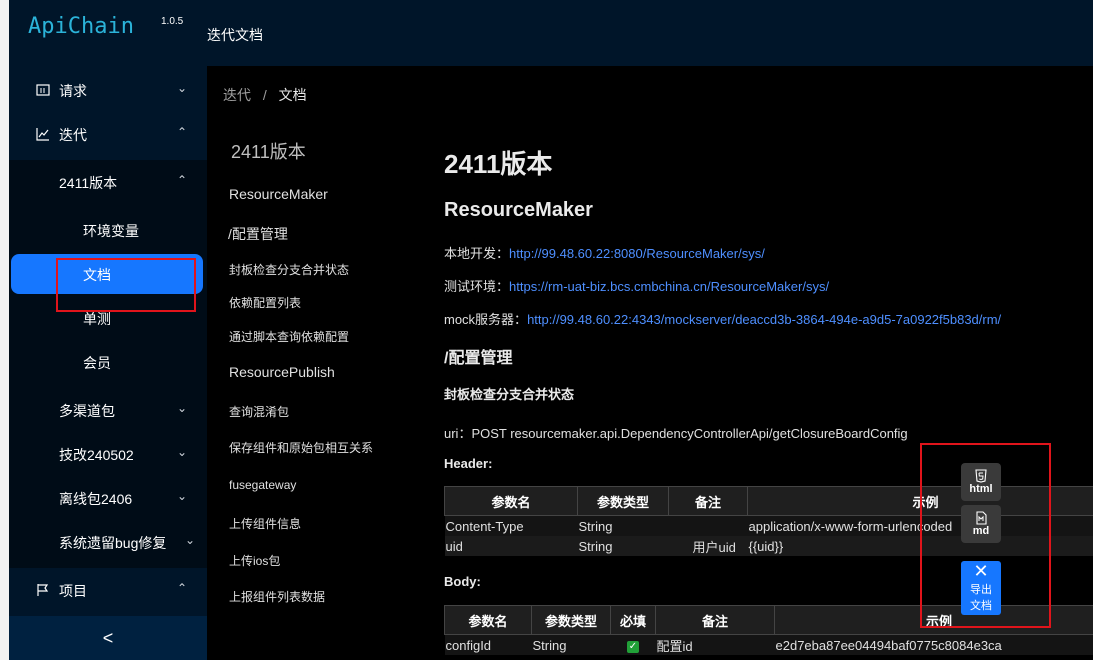  What do you see at coordinates (486, 319) in the screenshot?
I see `env-label: mock服务器：` at bounding box center [486, 319].